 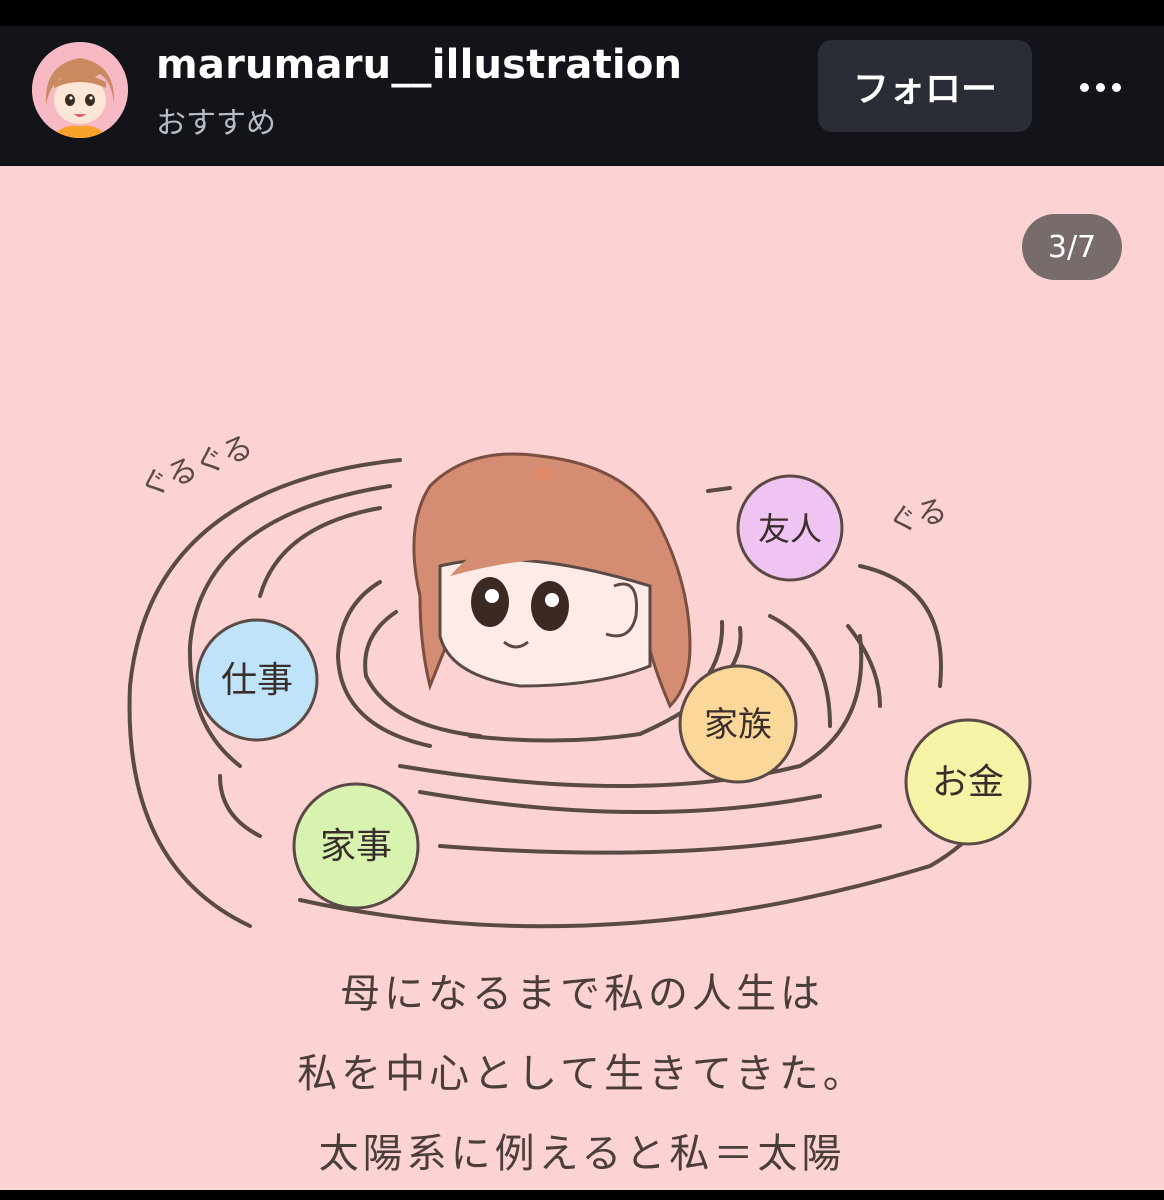 What do you see at coordinates (582, 96) in the screenshot?
I see `post-header: marumaru__illustration おすすめ フォロー` at bounding box center [582, 96].